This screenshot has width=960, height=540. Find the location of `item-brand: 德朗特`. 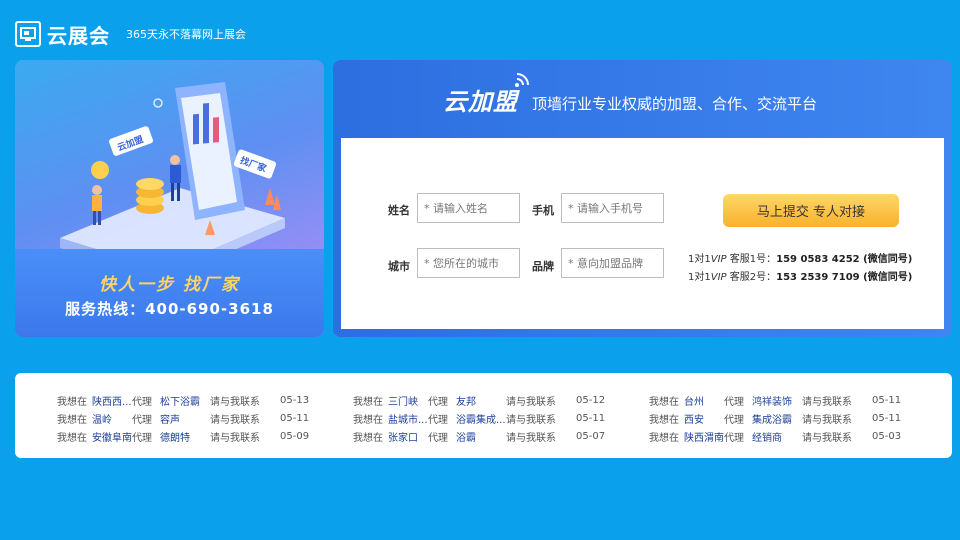

item-brand: 德朗特 is located at coordinates (175, 438).